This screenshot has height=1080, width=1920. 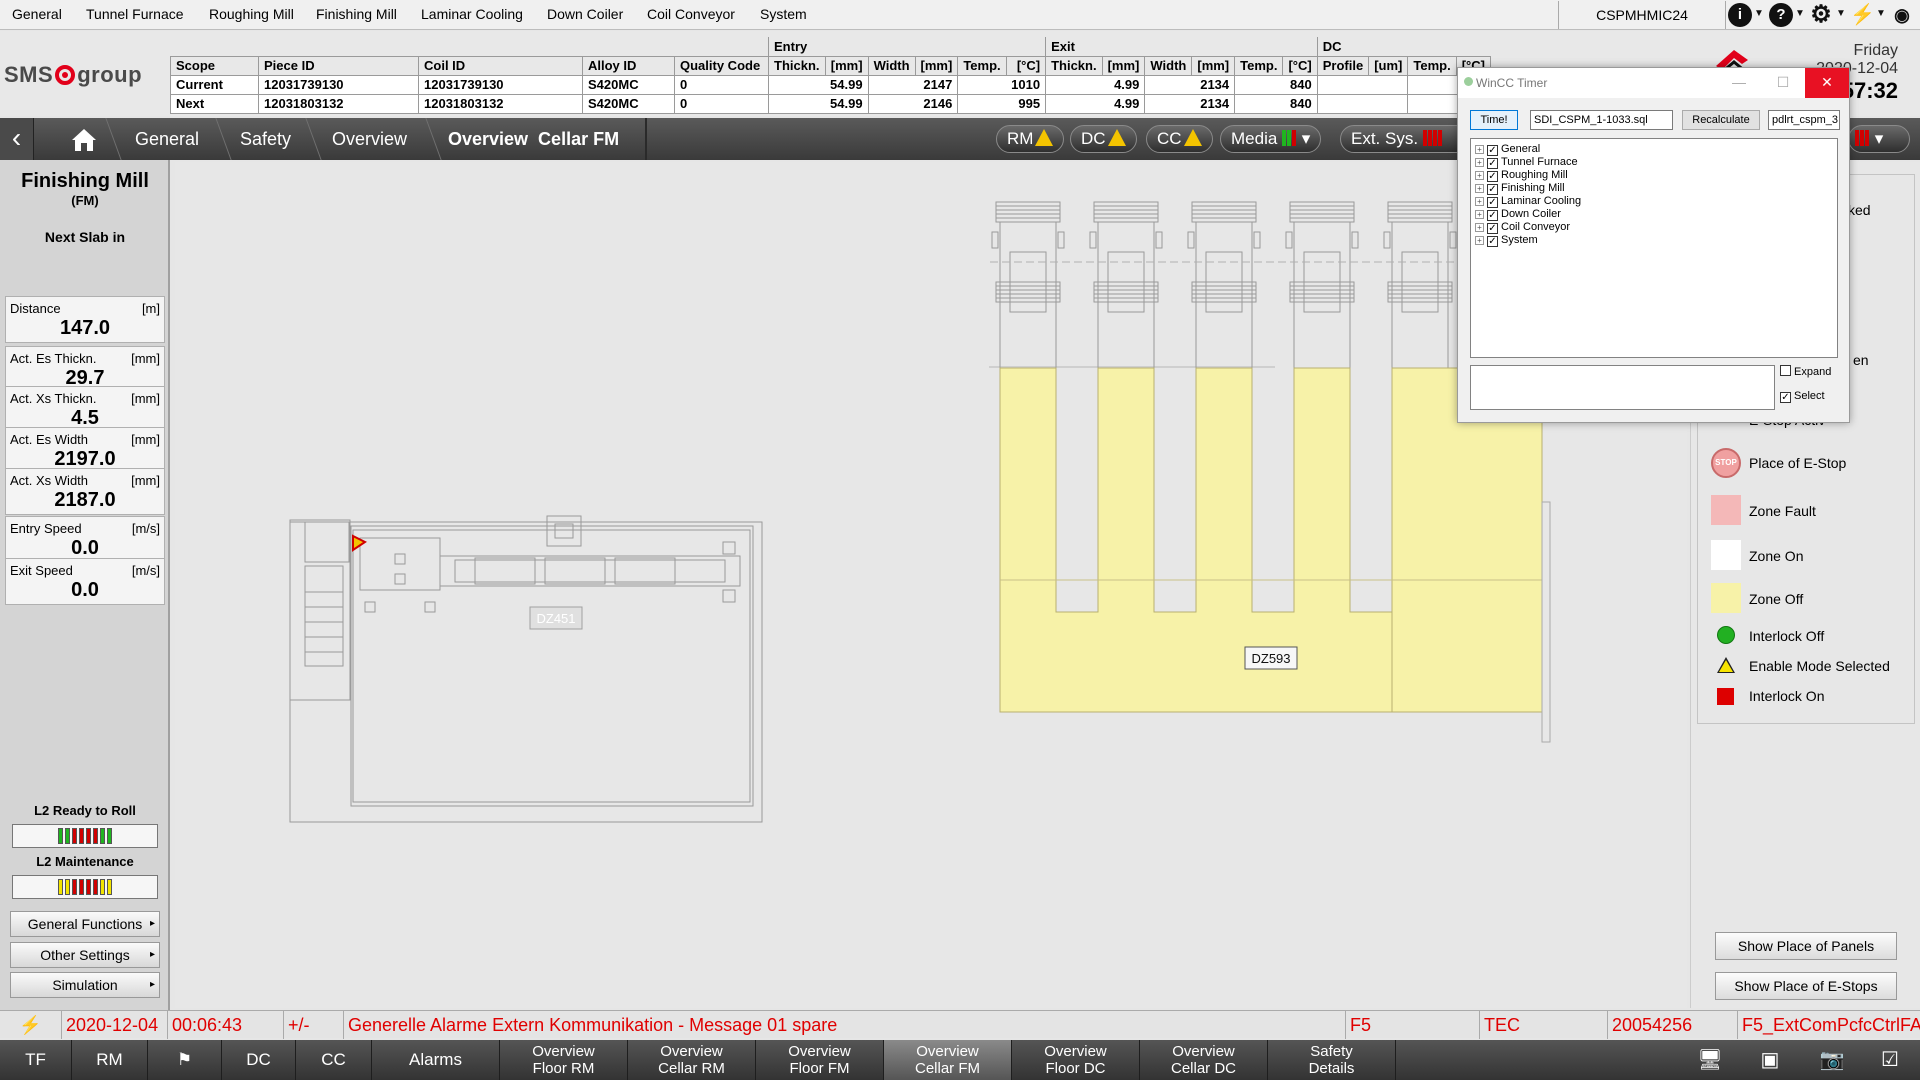 I want to click on nav-dc: DC, so click(x=259, y=1060).